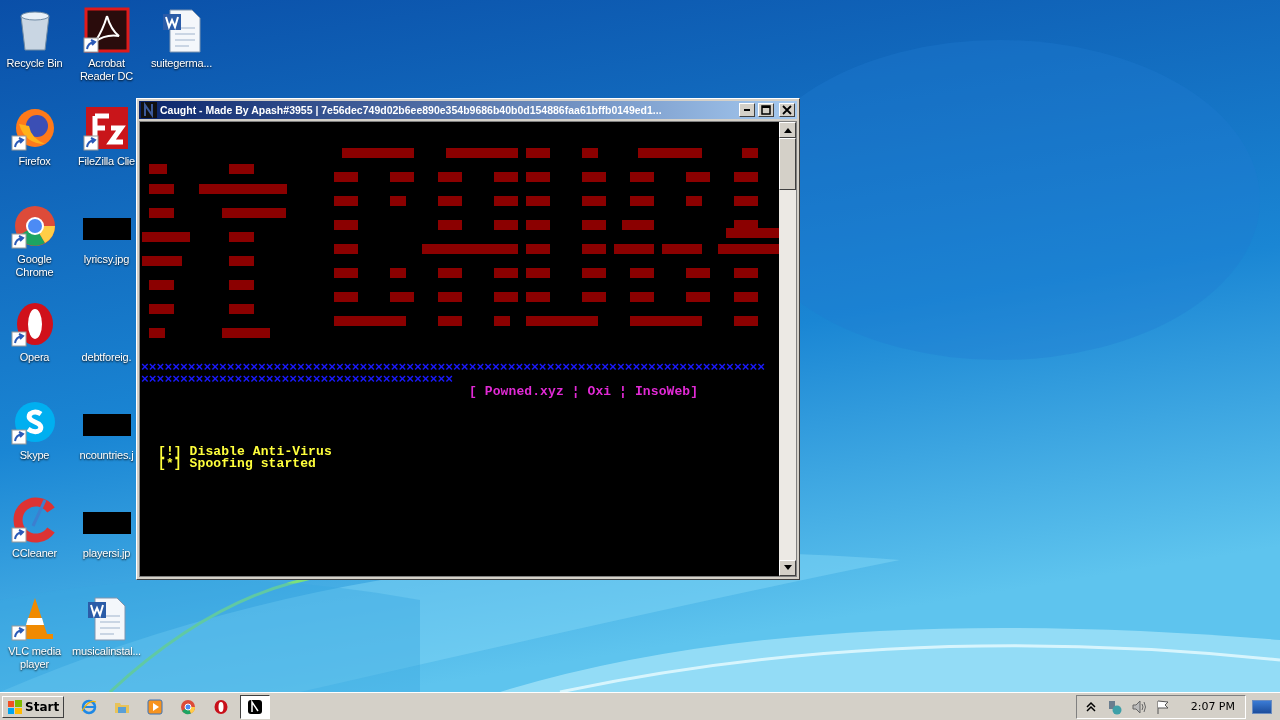  I want to click on credit-line: [ Powned.xyz ¦ Oxi ¦ InsoWeb], so click(584, 392).